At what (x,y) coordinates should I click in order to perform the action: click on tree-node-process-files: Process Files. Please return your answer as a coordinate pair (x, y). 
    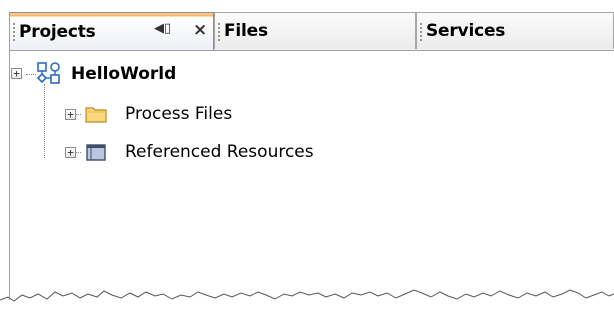
    Looking at the image, I should click on (158, 114).